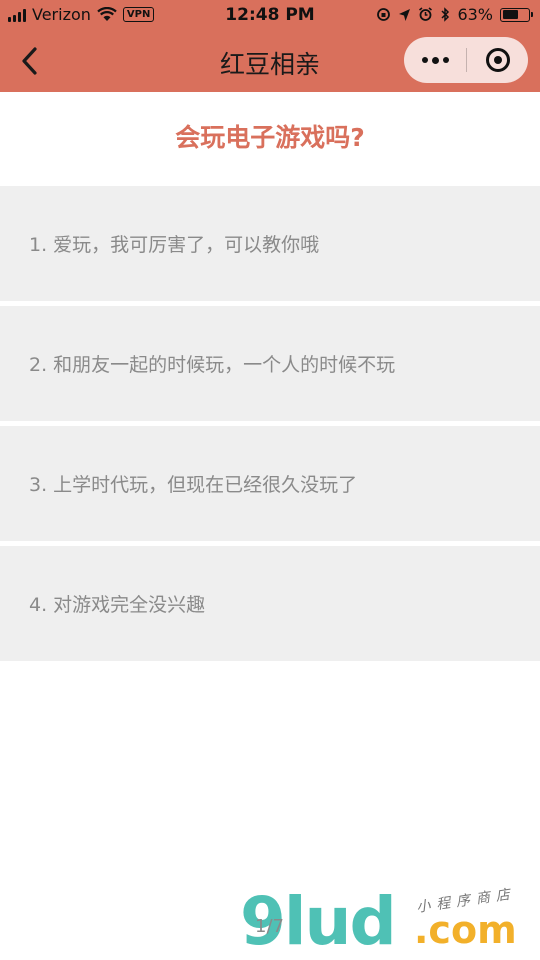 The width and height of the screenshot is (540, 960). What do you see at coordinates (424, 60) in the screenshot?
I see `more-dots-icon` at bounding box center [424, 60].